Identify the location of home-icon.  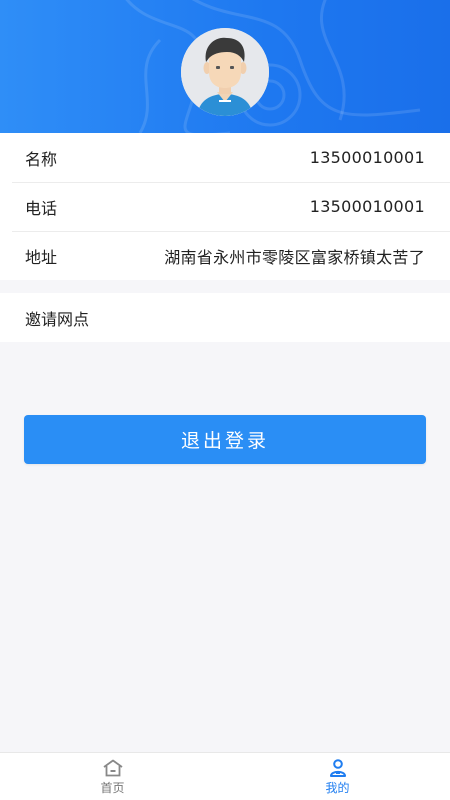
(112, 767).